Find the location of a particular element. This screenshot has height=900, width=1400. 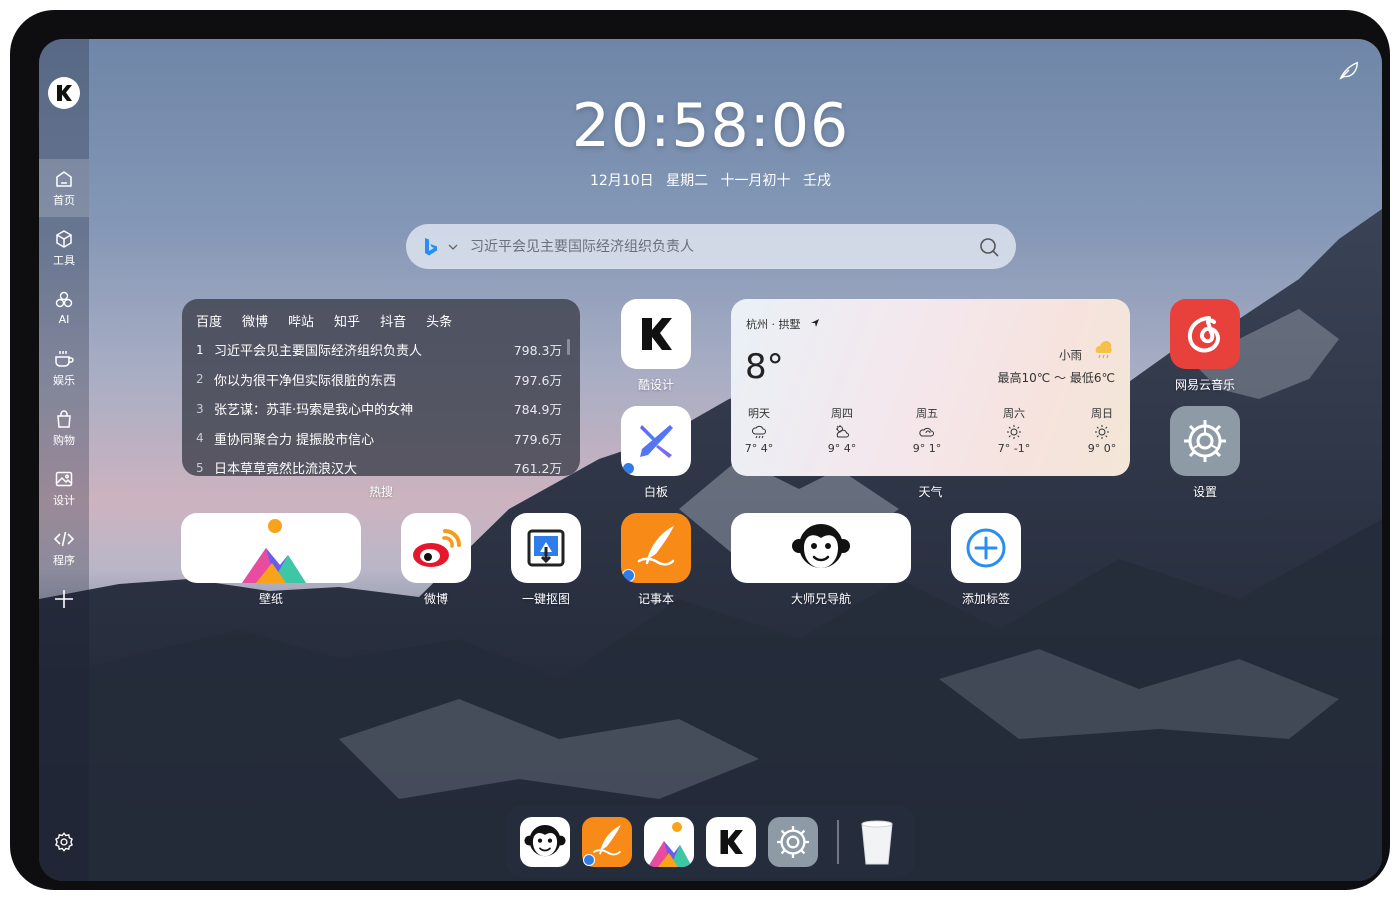

forecast-day: 明天 7° 4° is located at coordinates (759, 430).